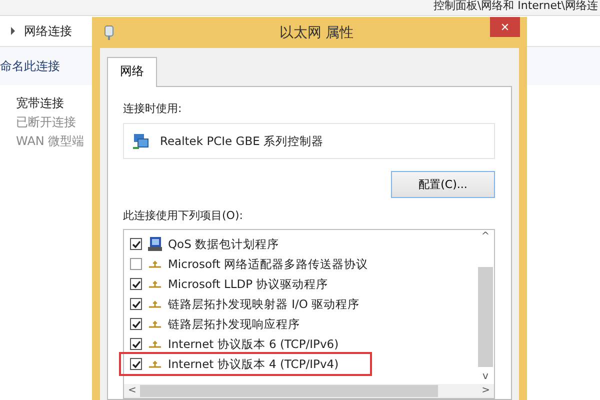 The image size is (600, 400). I want to click on item-label: Internet 协议版本 4 (TCP/IPv4), so click(253, 364).